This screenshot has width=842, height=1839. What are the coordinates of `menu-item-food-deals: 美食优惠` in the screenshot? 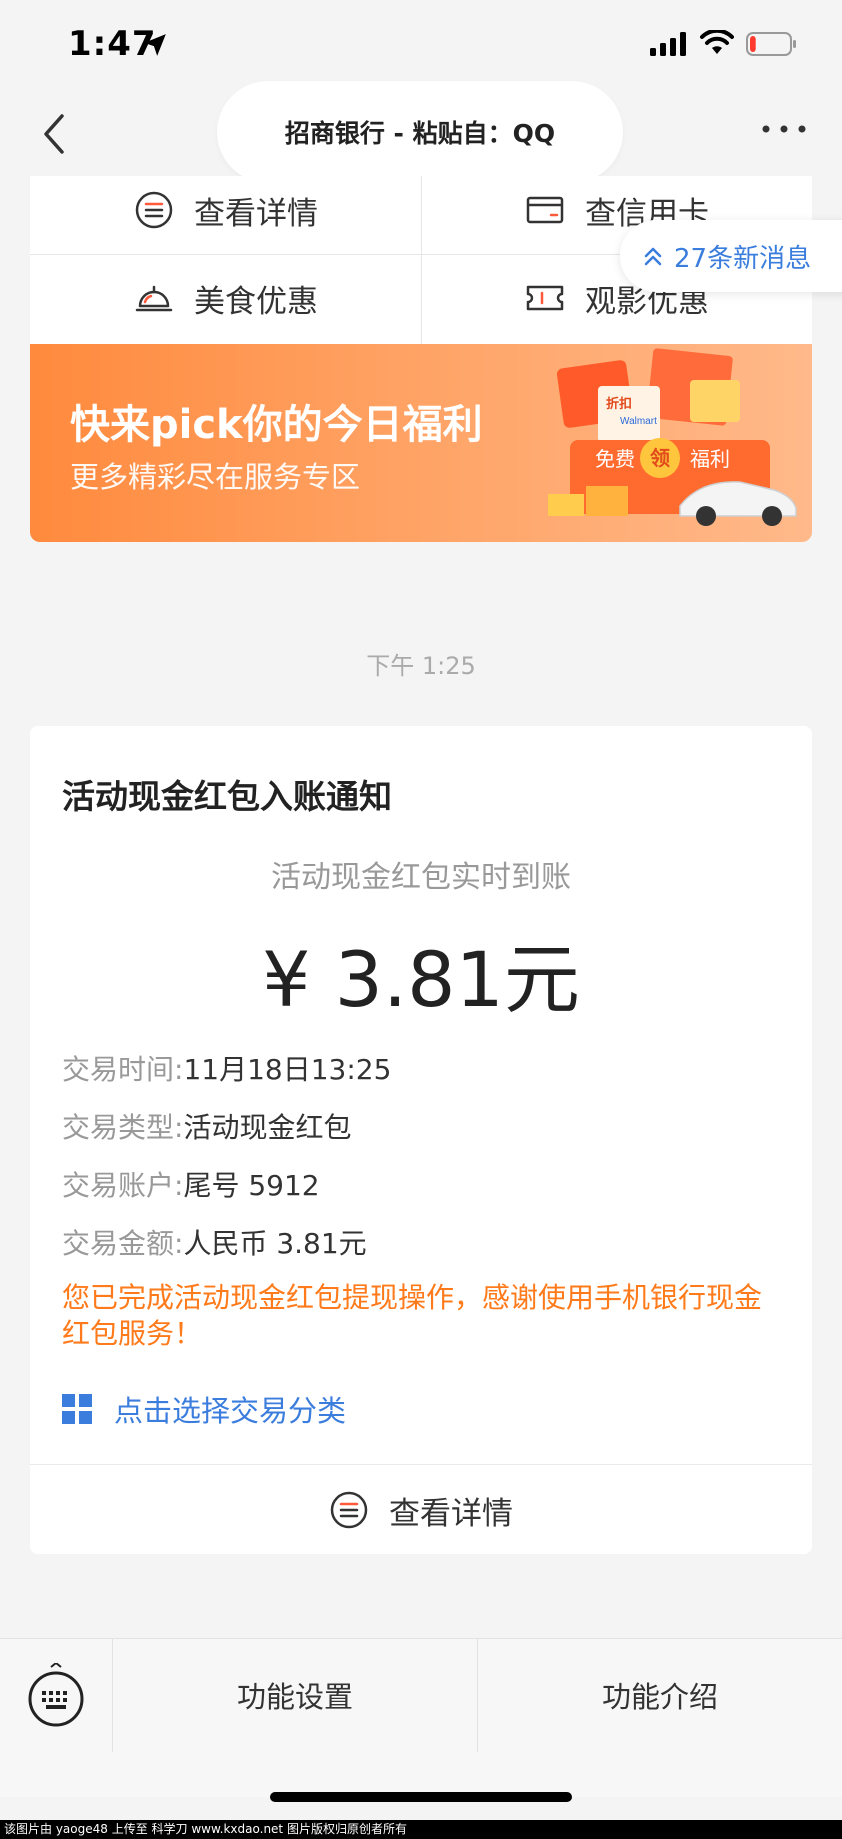 It's located at (226, 298).